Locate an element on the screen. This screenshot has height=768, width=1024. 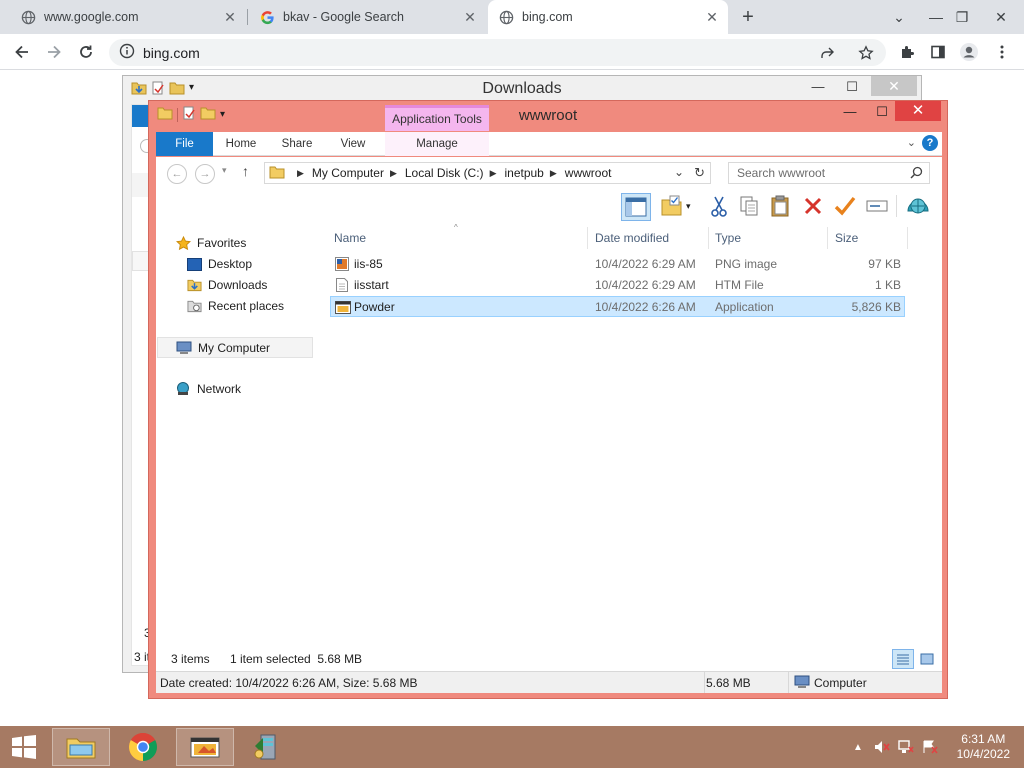
large-icons-view-button is located at coordinates (927, 659).